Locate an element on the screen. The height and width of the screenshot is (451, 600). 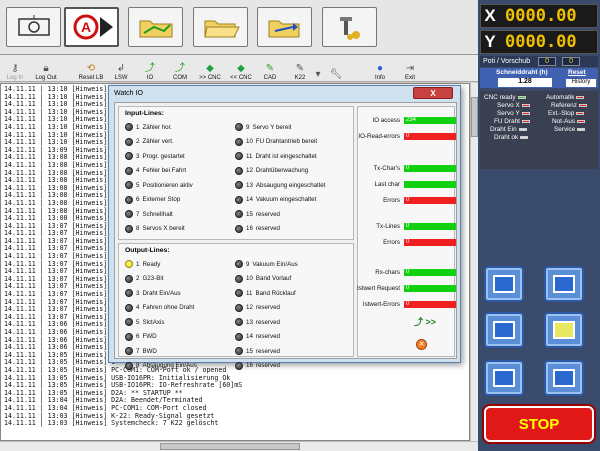
io-line-inputs-right: 10 FU Drahtantrieb bereit is located at coordinates (276, 141).